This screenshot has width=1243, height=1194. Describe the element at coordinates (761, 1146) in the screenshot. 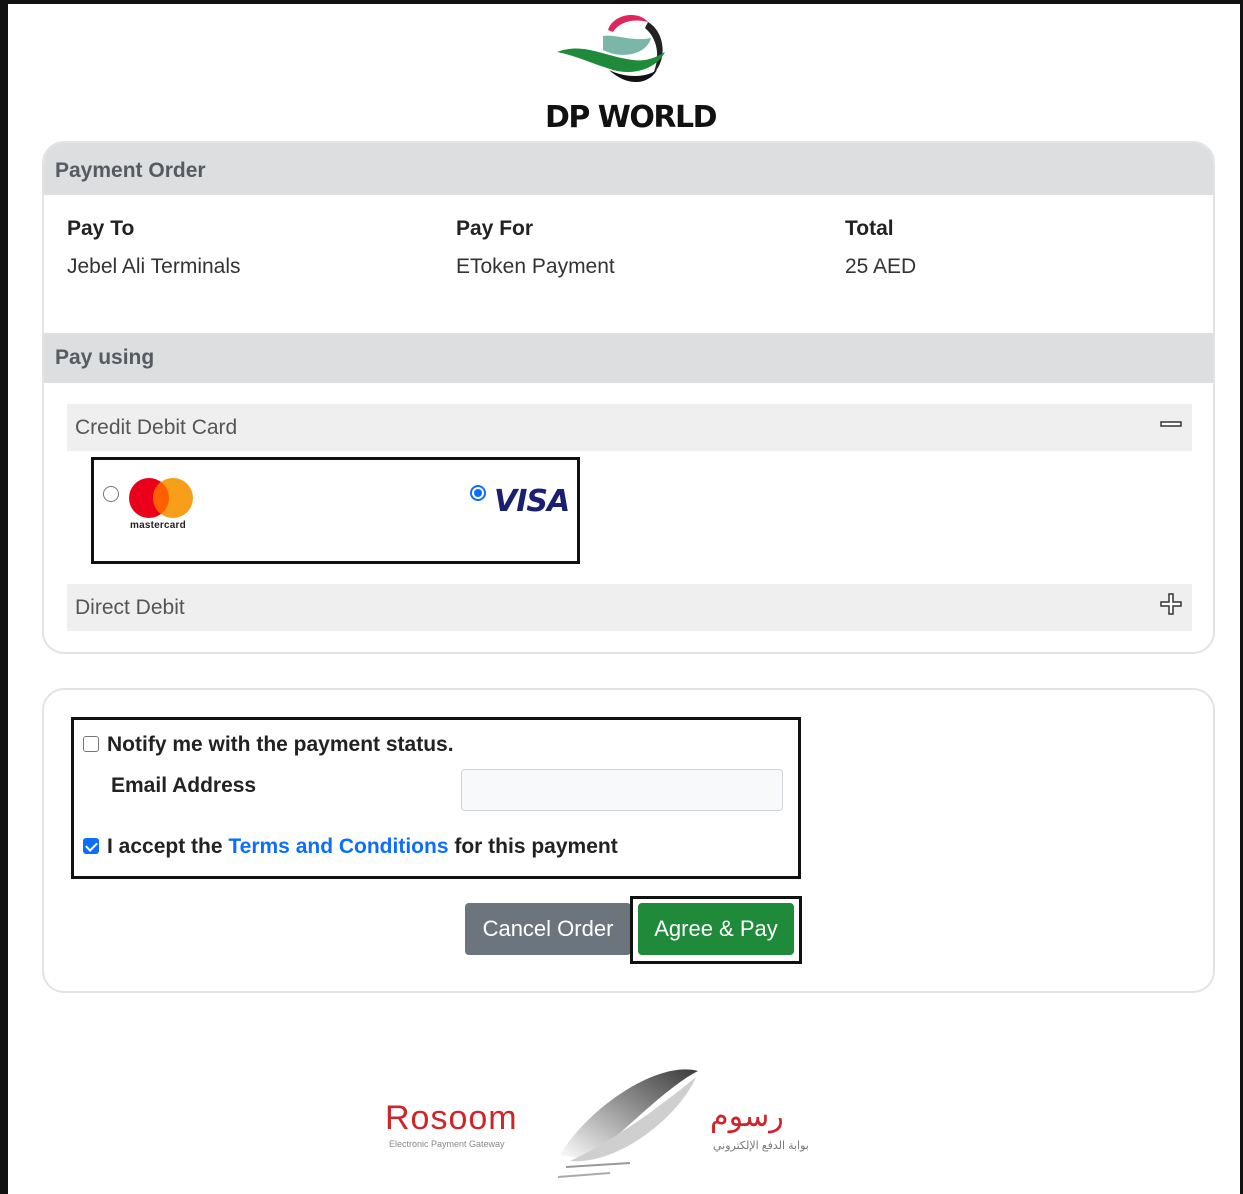

I see `rosoom-arabic-subtitle: بوابة الدفع الإلكتروني` at that location.